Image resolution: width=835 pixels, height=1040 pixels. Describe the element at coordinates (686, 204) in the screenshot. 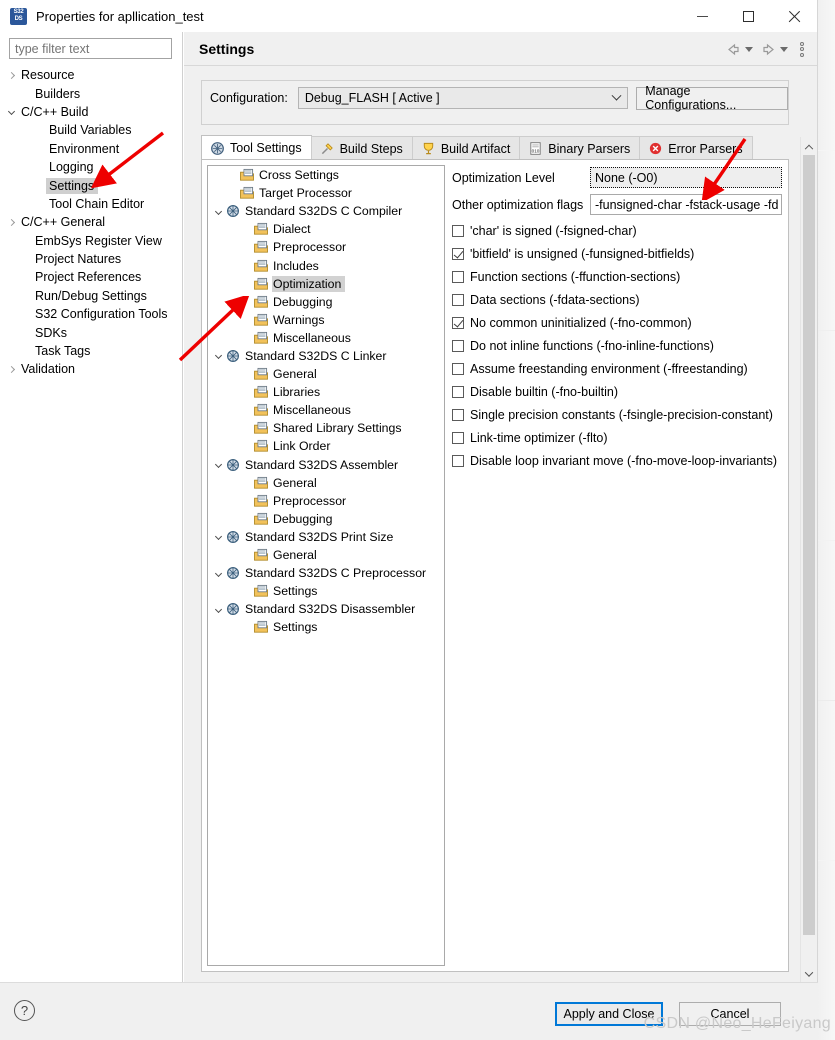

I see `other-flags-input: -funsigned-char -fstack-usage -fd` at that location.